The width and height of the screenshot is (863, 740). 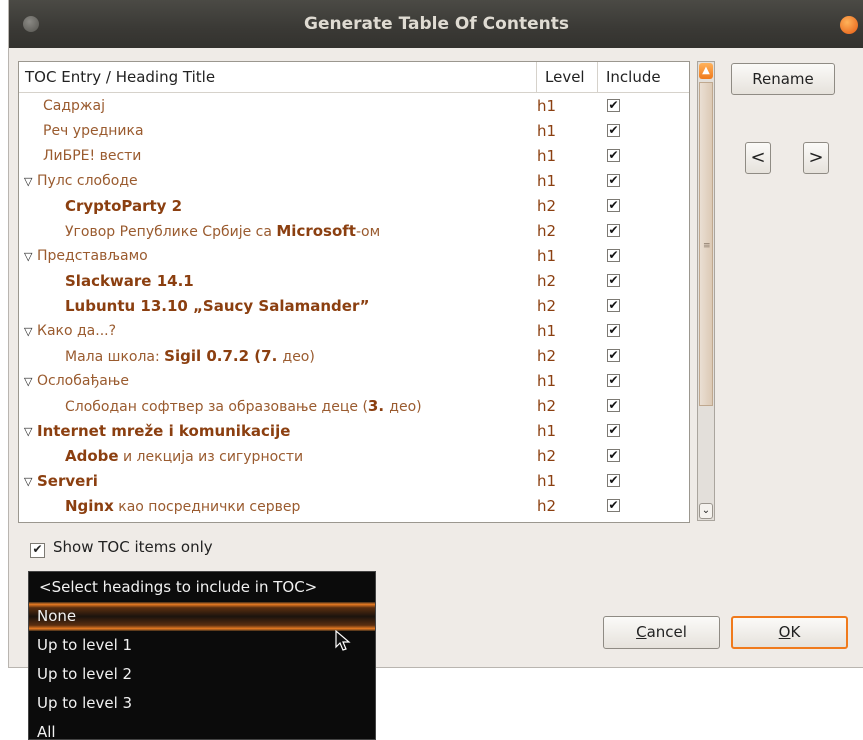 I want to click on row-title-part: Microsoft, so click(x=316, y=231).